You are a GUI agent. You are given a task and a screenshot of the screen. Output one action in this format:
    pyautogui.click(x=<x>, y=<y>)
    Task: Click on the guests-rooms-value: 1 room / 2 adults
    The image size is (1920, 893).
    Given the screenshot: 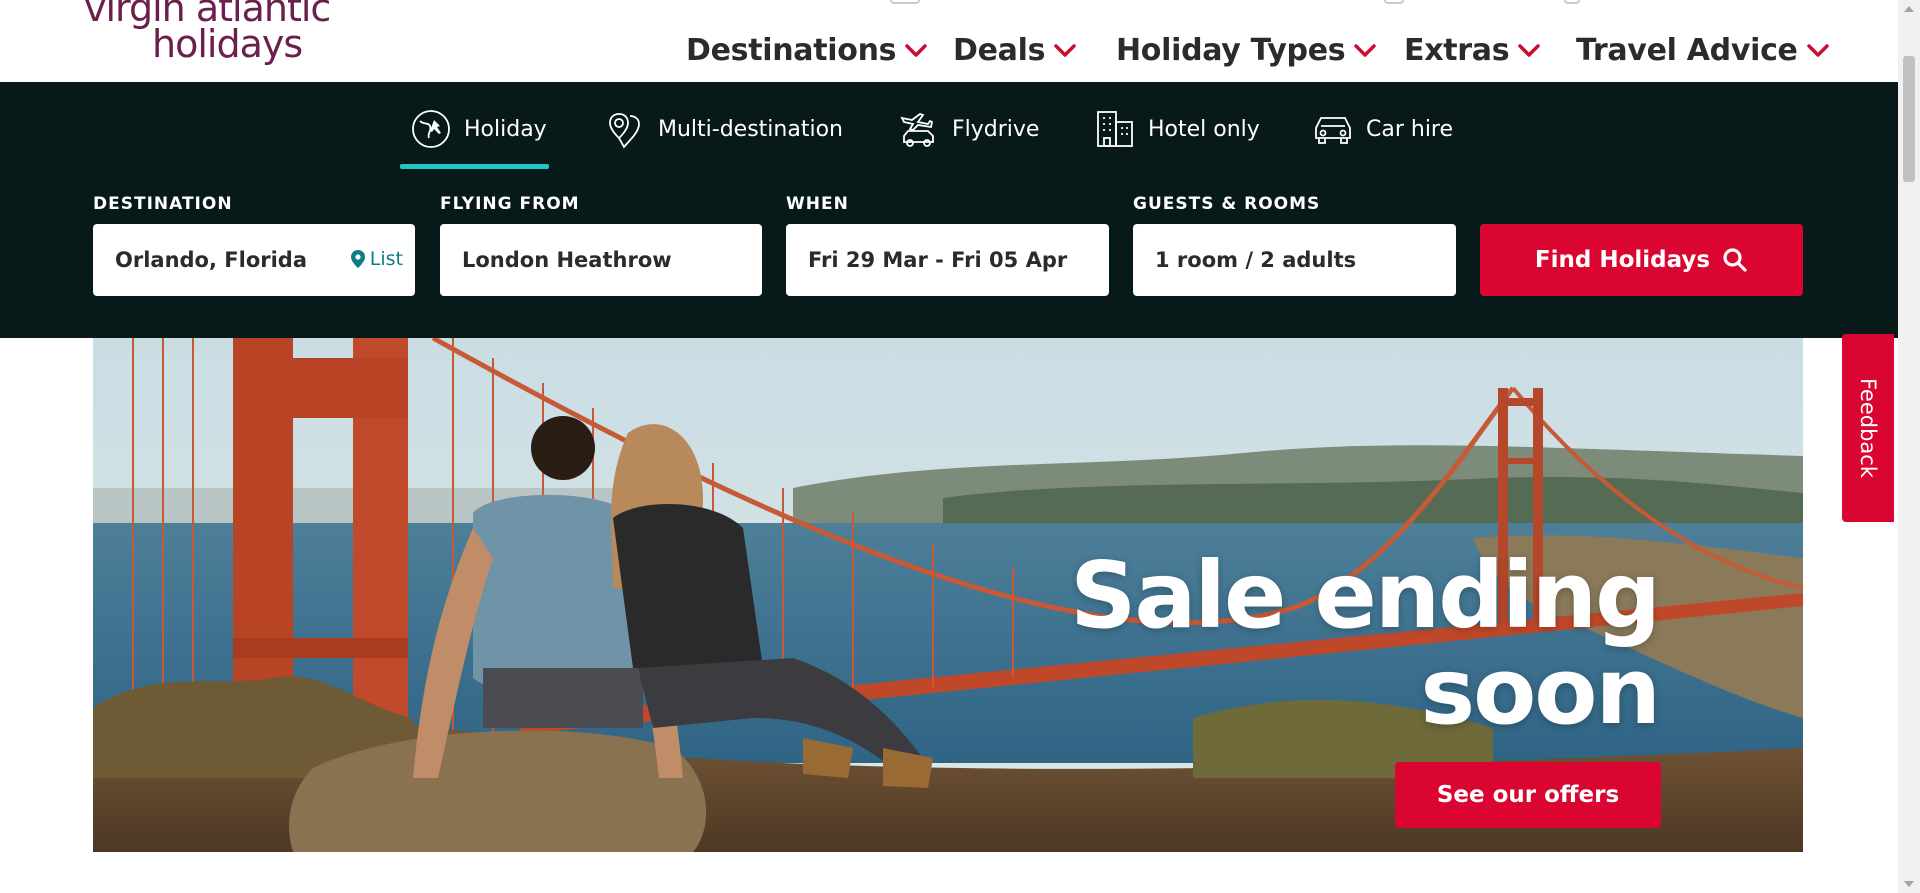 What is the action you would take?
    pyautogui.click(x=1256, y=260)
    